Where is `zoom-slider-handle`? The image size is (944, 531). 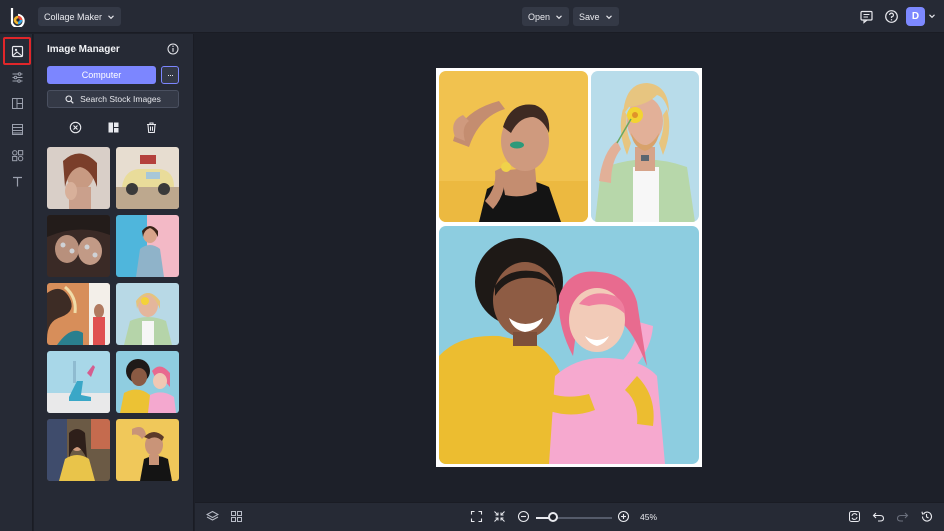 zoom-slider-handle is located at coordinates (553, 517).